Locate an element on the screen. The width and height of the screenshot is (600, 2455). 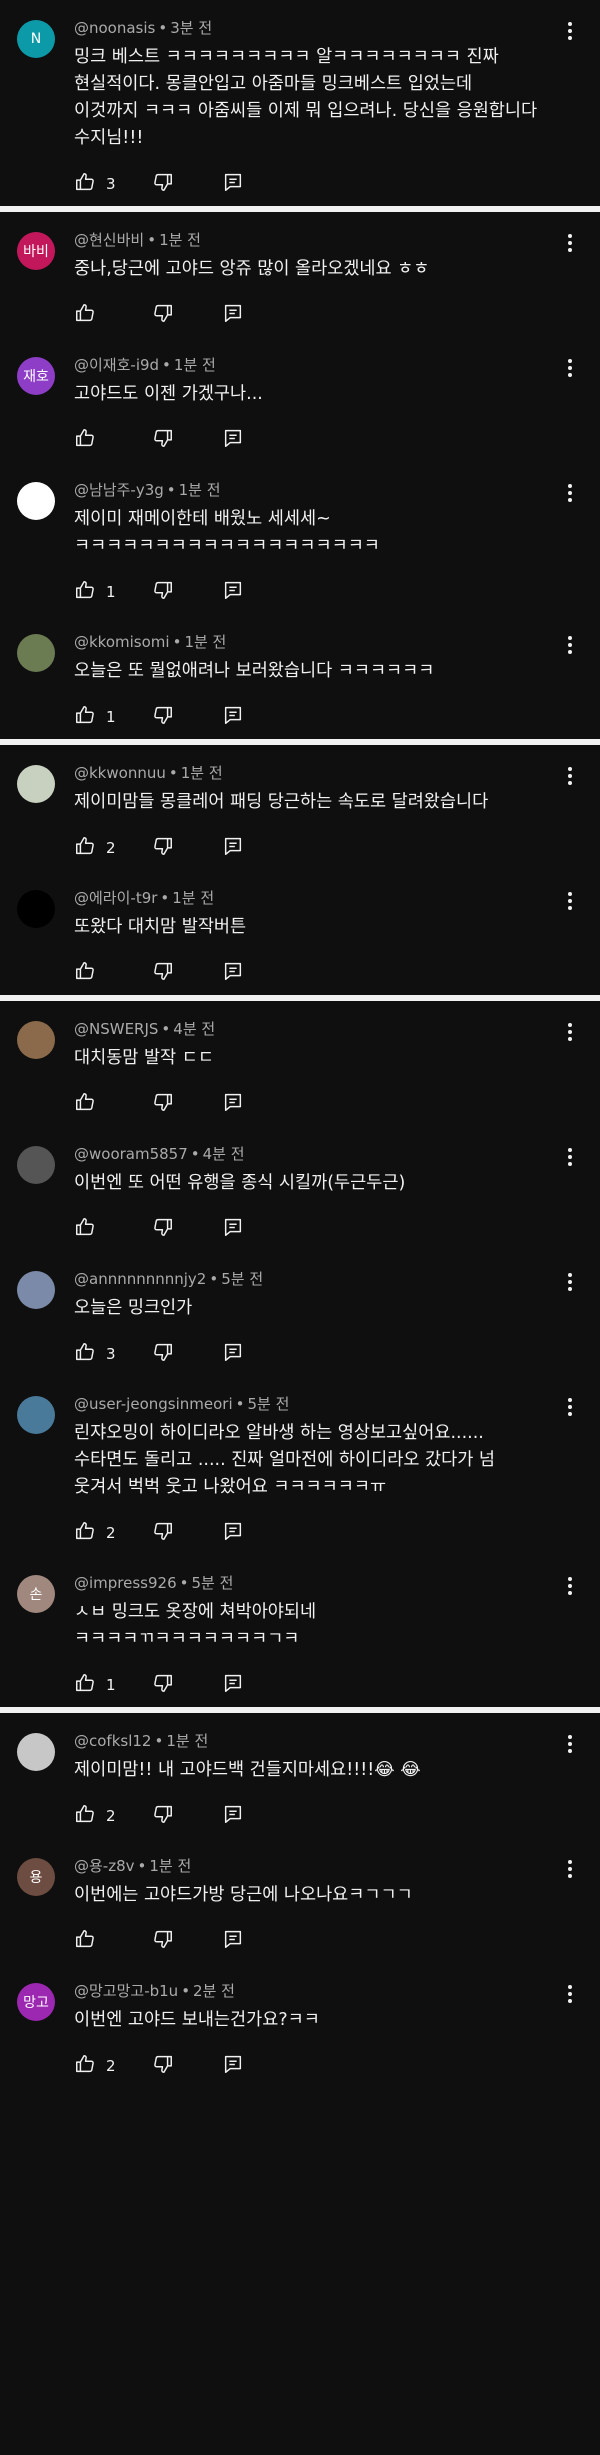
comment-author: @annnnnnnnnjy2 is located at coordinates (140, 1279).